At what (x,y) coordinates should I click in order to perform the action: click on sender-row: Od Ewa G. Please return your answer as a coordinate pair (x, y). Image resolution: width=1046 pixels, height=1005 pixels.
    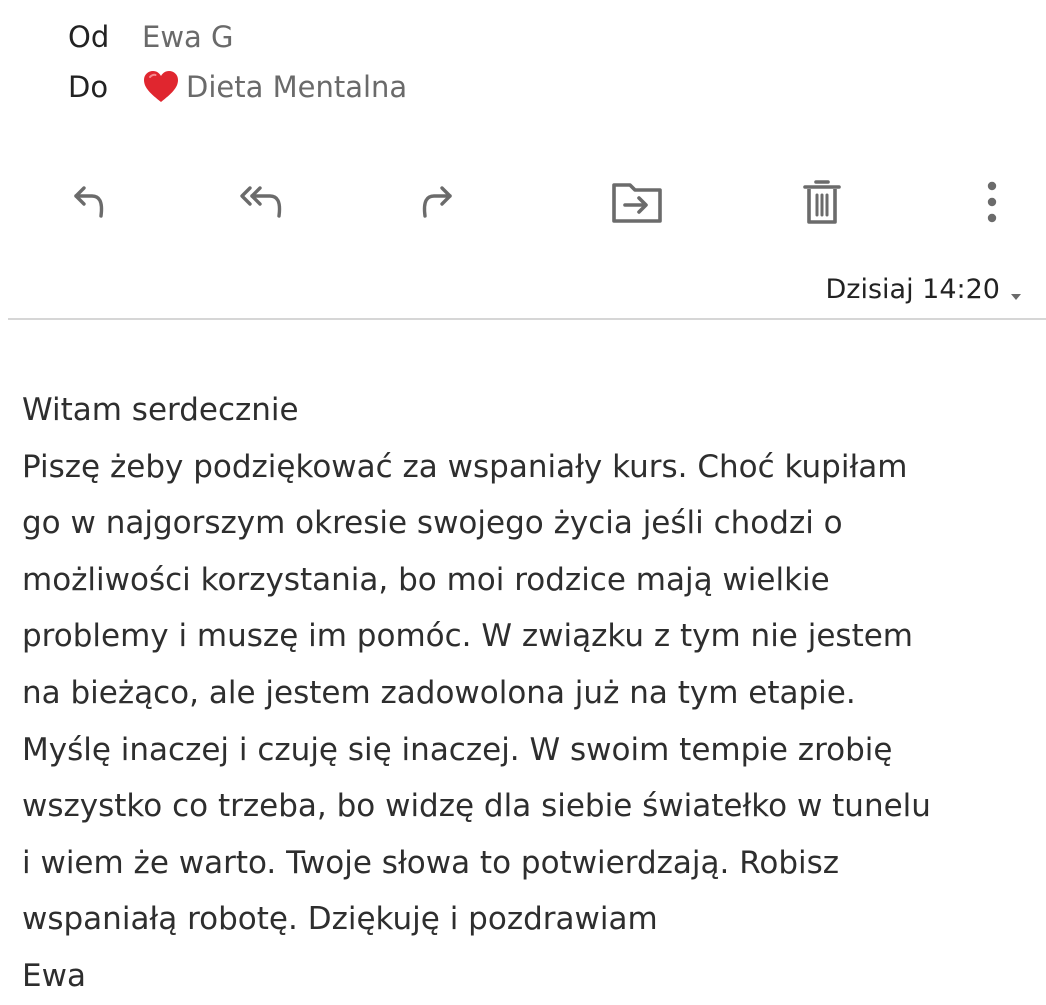
    Looking at the image, I should click on (151, 37).